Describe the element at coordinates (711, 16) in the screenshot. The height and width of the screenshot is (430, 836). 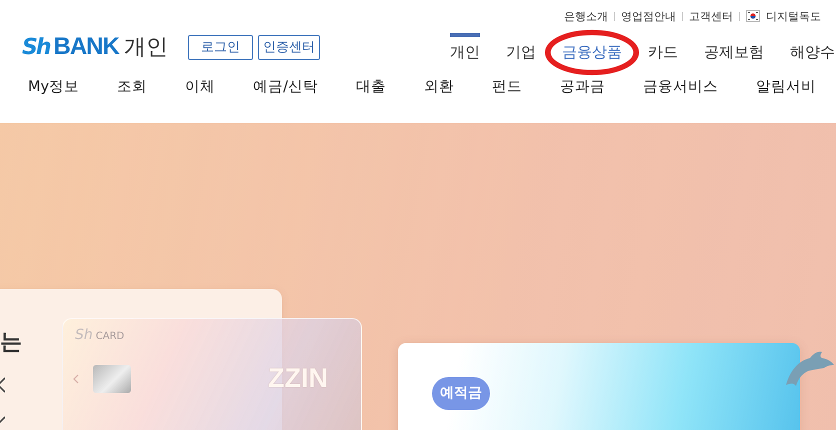
I see `top-link: 고객센터` at that location.